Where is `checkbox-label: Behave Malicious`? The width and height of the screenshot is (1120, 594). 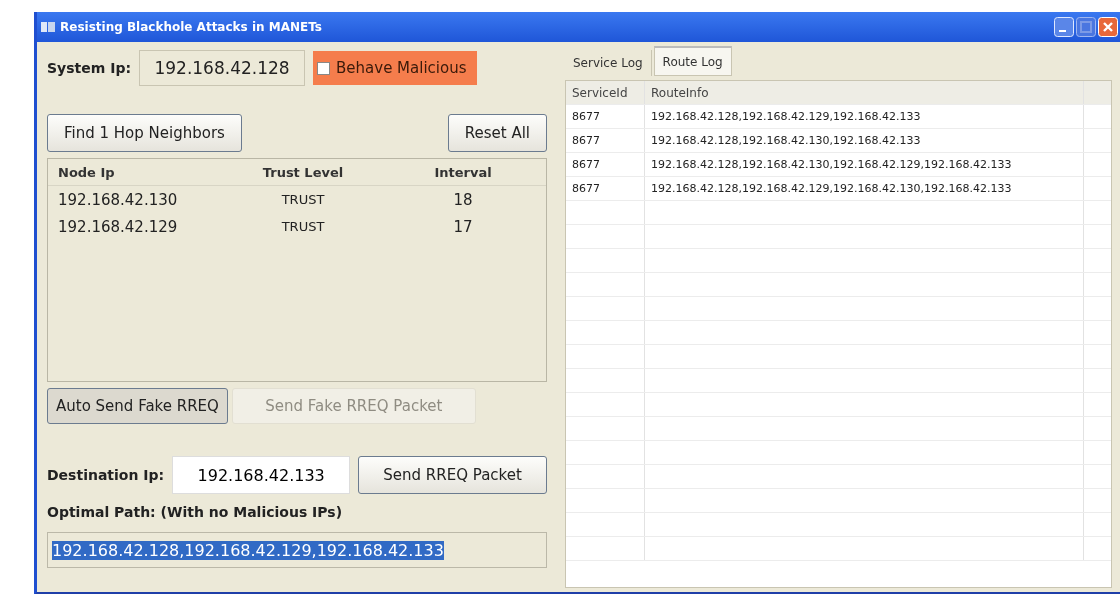
checkbox-label: Behave Malicious is located at coordinates (401, 68).